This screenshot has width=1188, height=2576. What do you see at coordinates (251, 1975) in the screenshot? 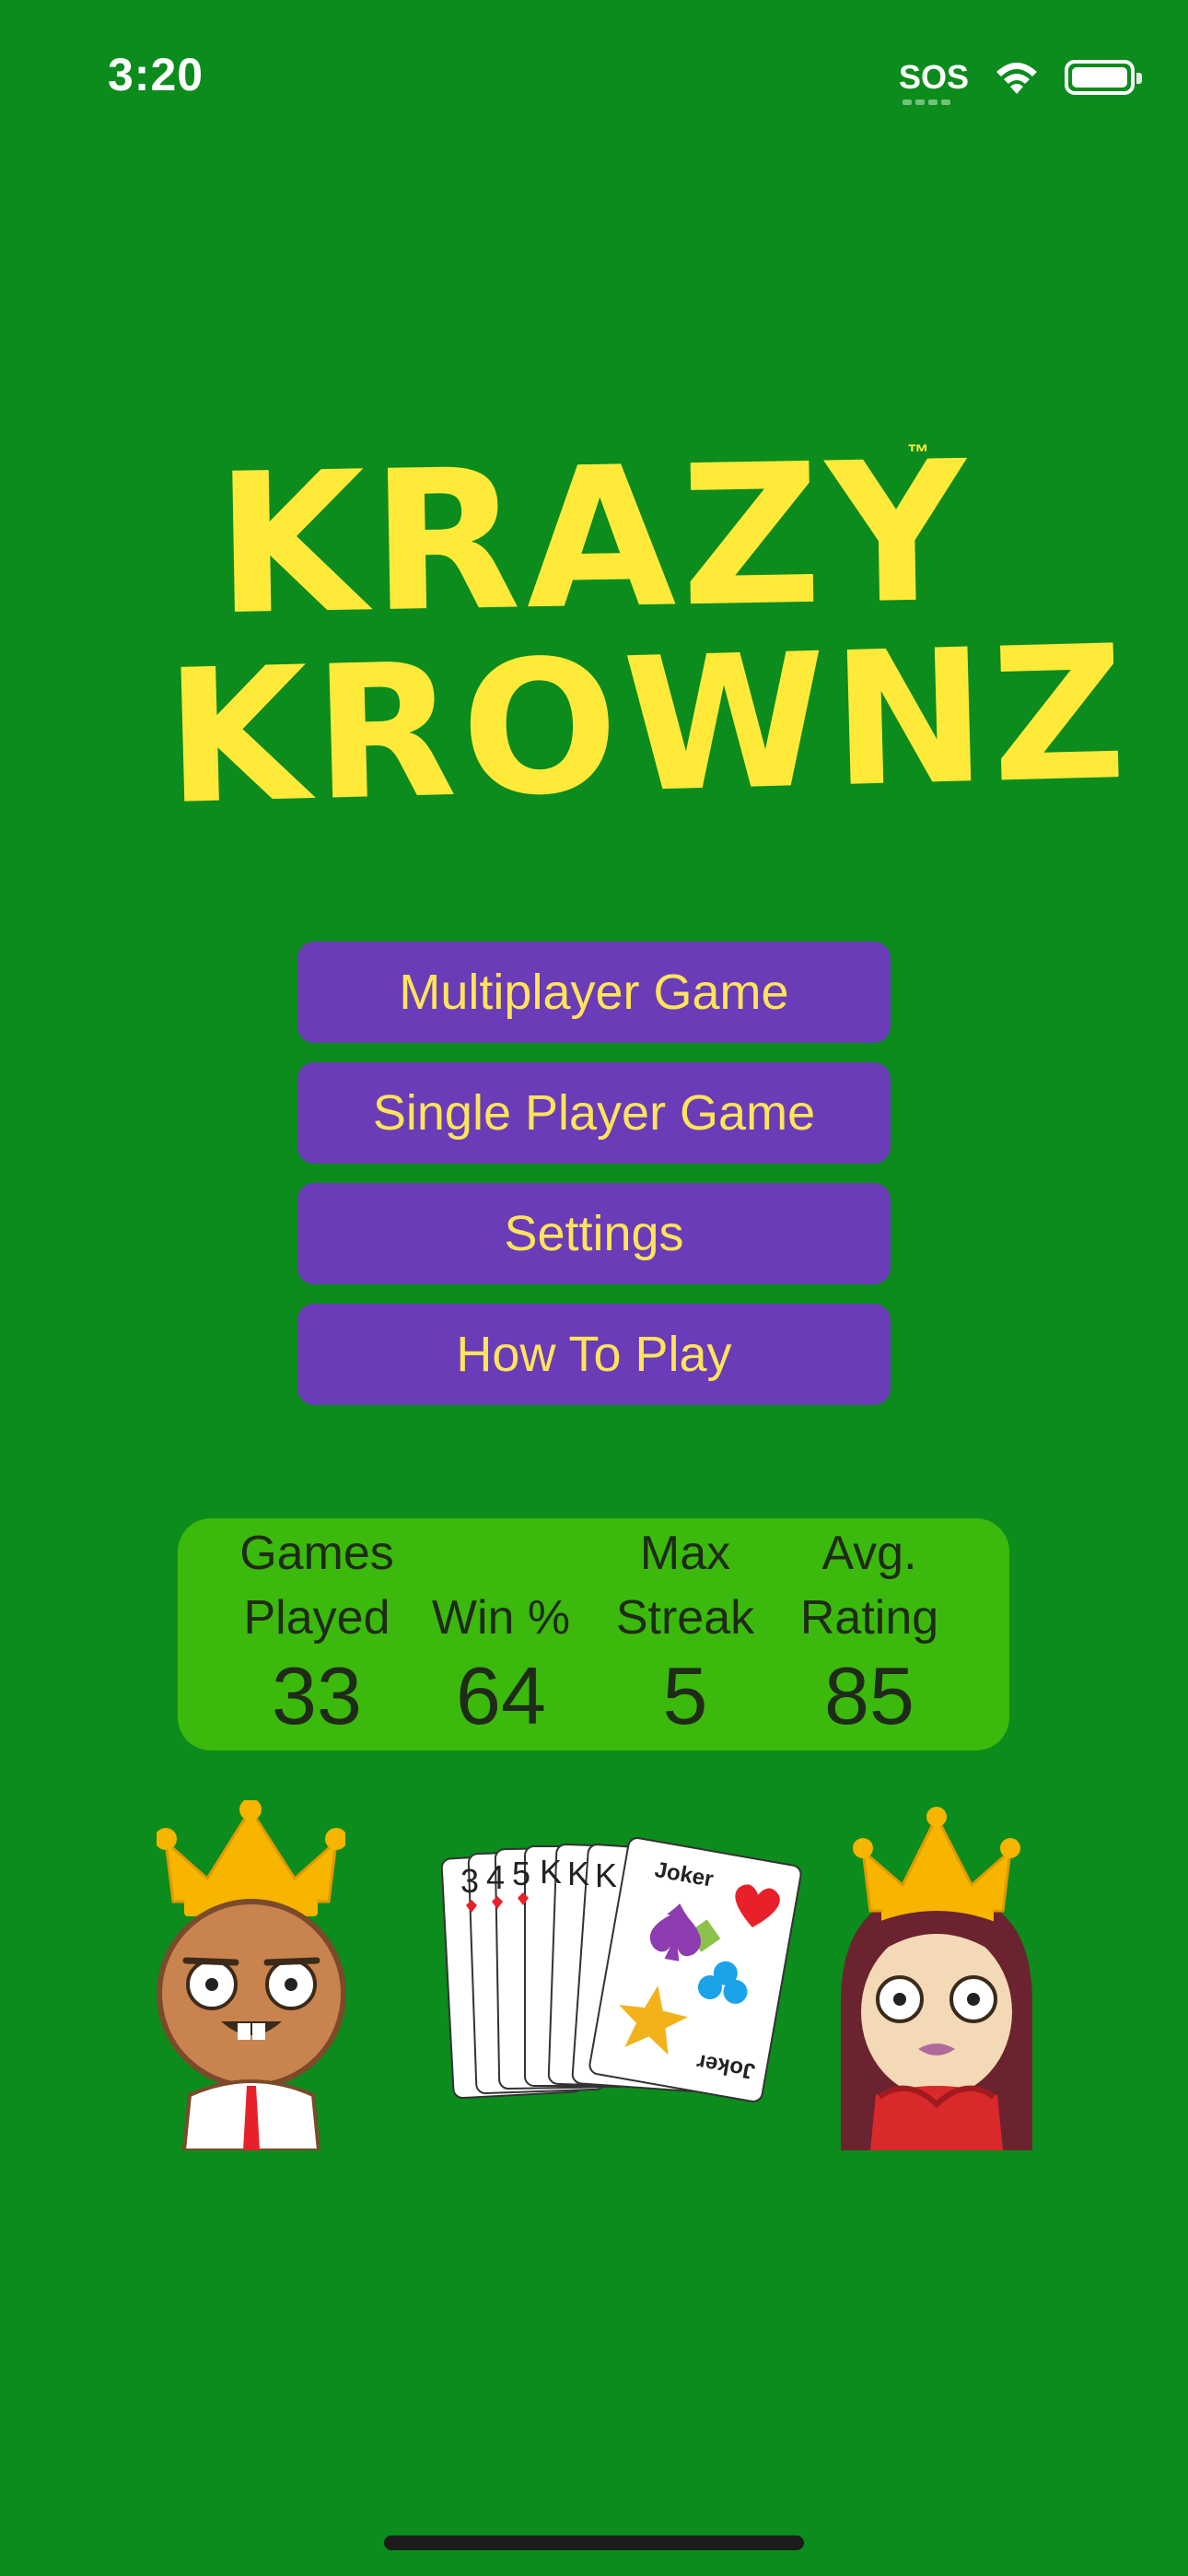
I see `king-avatar-icon` at bounding box center [251, 1975].